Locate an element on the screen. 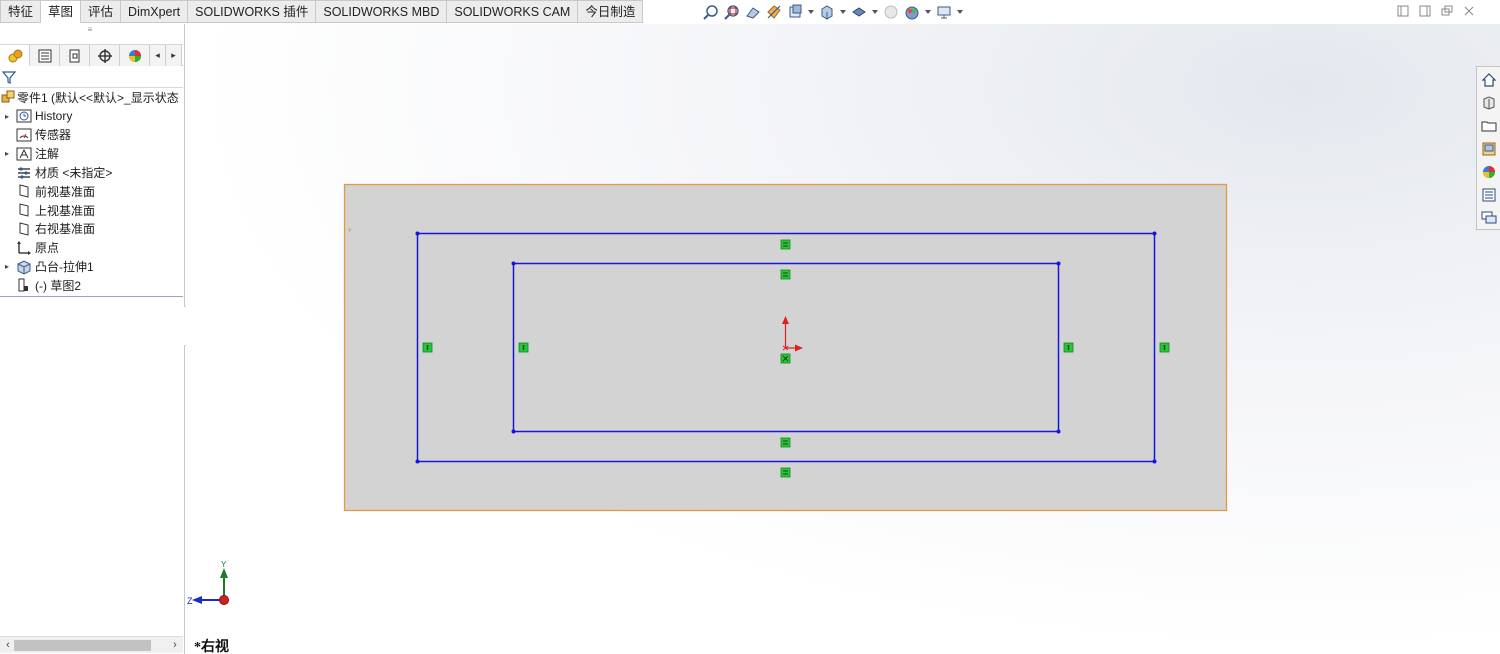 Image resolution: width=1500 pixels, height=654 pixels. tree-item: 传感器 is located at coordinates (91, 135).